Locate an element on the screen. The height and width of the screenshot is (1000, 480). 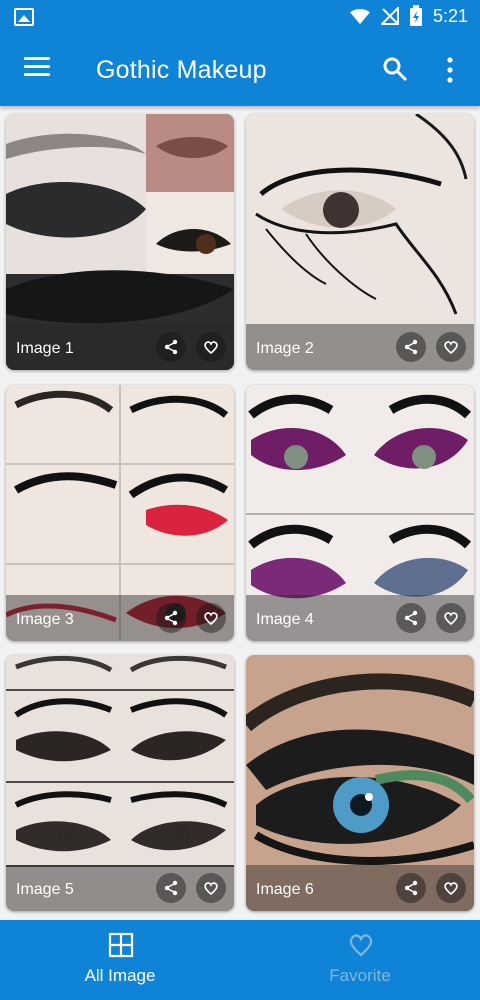
status-bar: 5:21 is located at coordinates (240, 17).